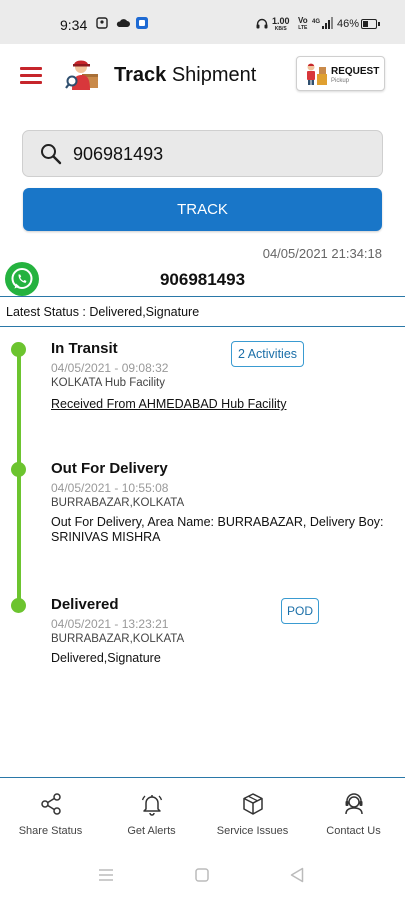  What do you see at coordinates (252, 831) in the screenshot?
I see `nav-label: Service Issues` at bounding box center [252, 831].